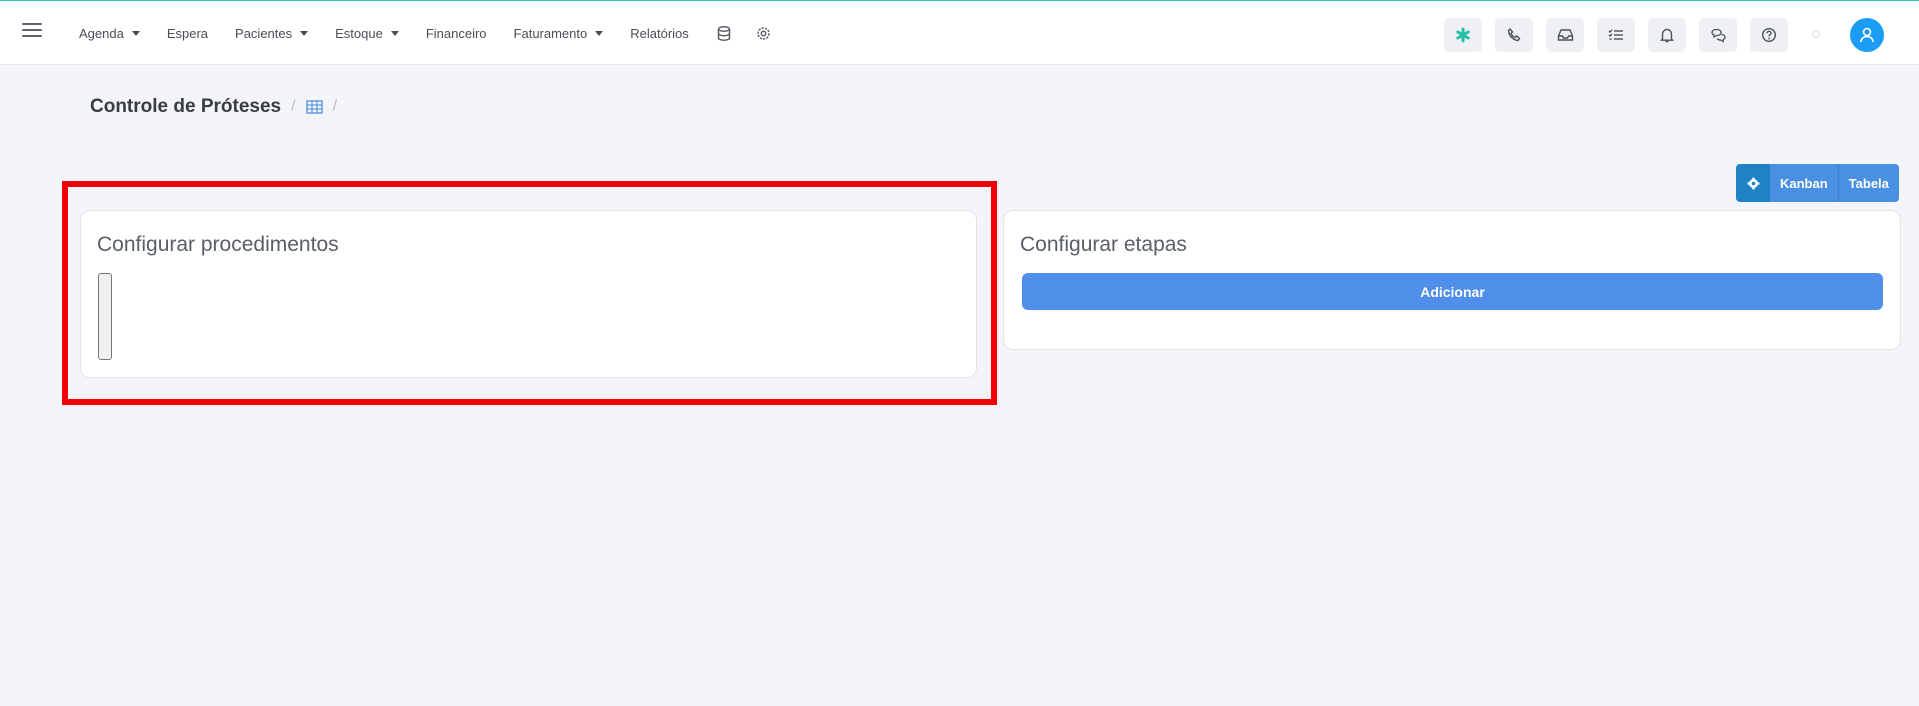  I want to click on menu-item-estoque: Estoque, so click(367, 33).